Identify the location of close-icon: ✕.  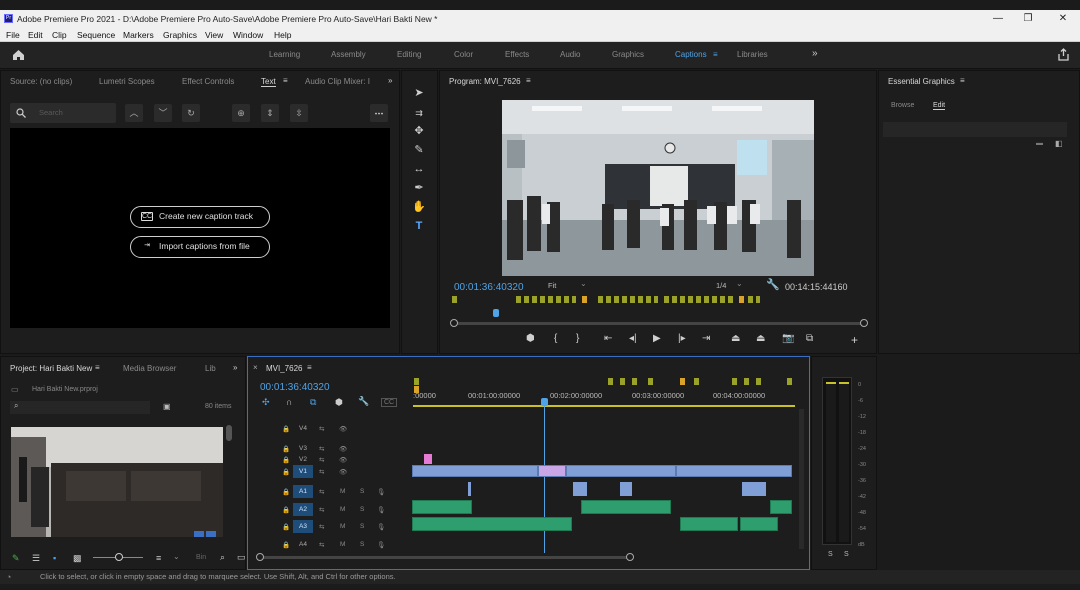
(1063, 19).